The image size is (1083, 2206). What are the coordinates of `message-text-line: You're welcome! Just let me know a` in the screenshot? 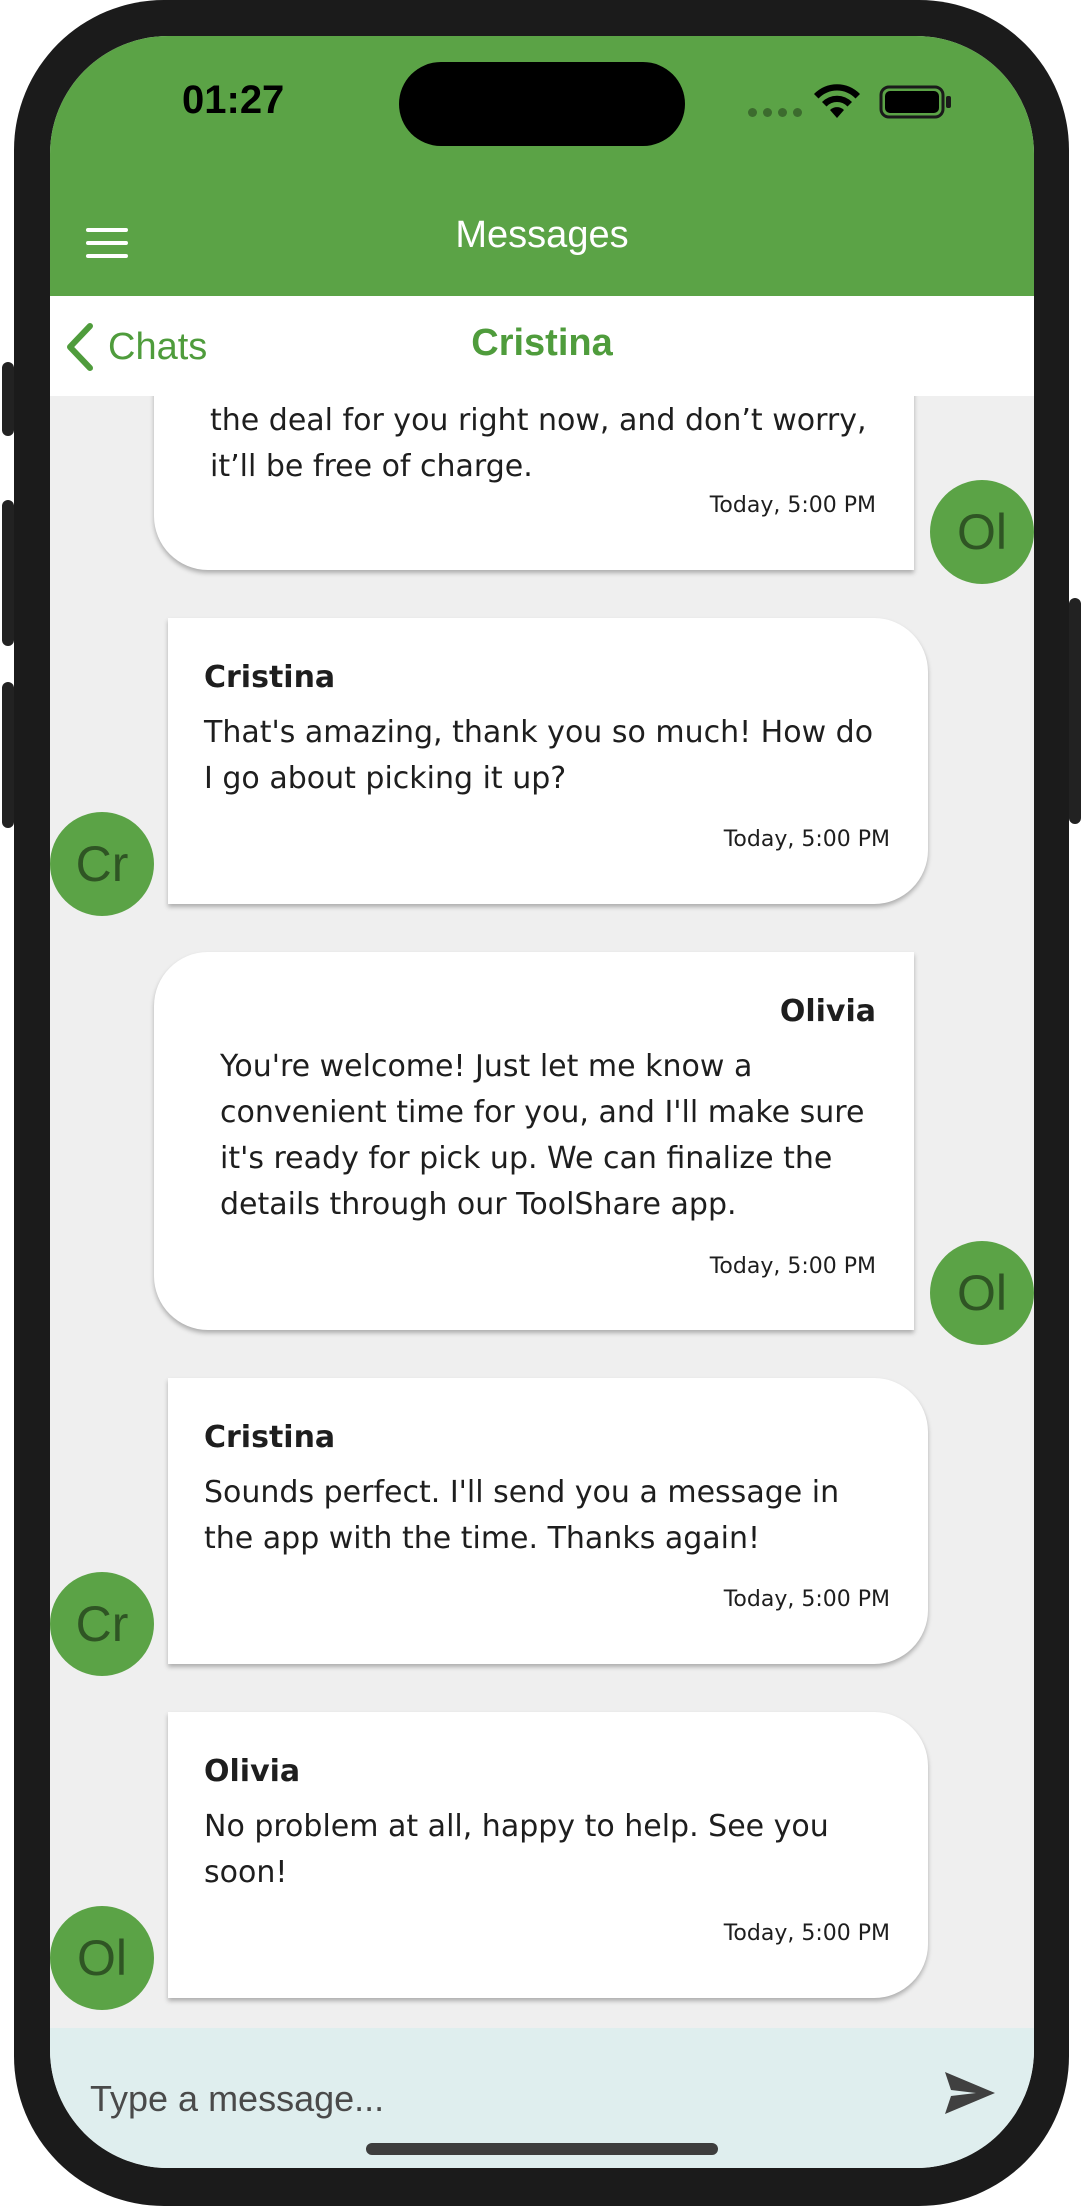 It's located at (486, 1066).